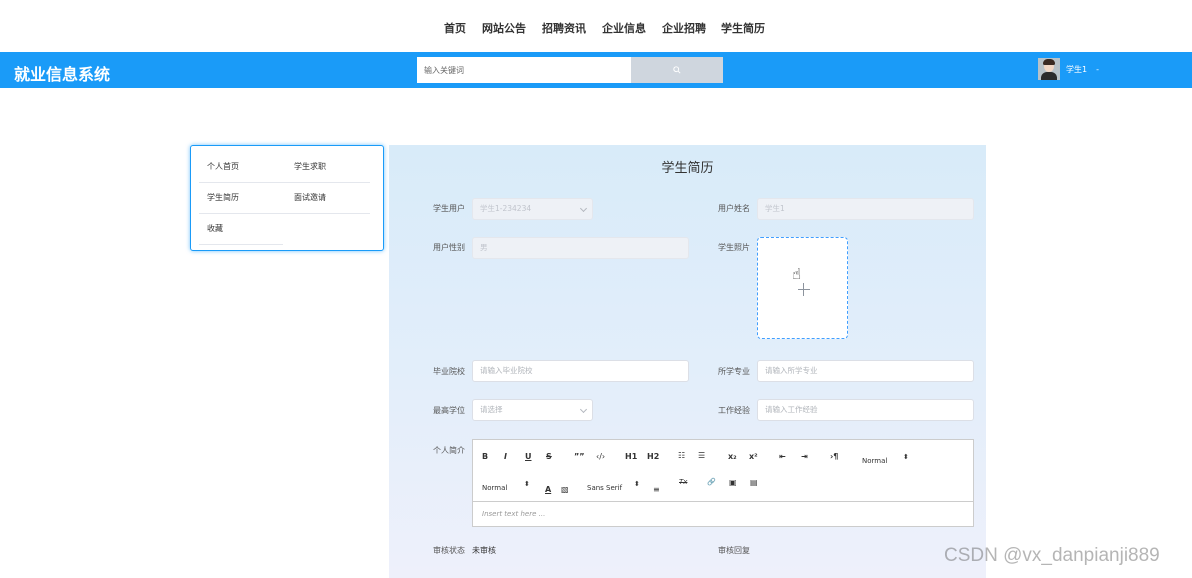 Image resolution: width=1192 pixels, height=578 pixels. I want to click on link-icon: 🔗, so click(711, 482).